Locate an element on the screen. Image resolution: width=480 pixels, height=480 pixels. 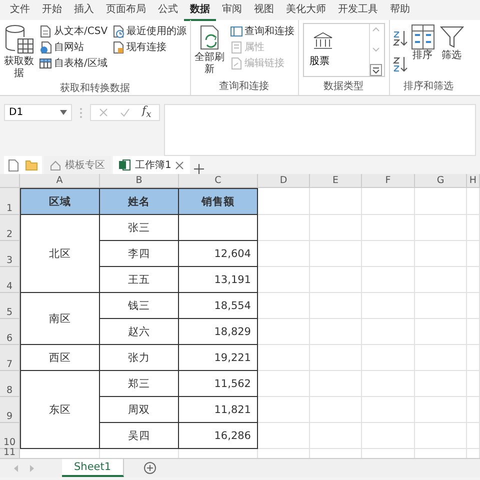
ribbon-tab: 审阅 is located at coordinates (232, 10).